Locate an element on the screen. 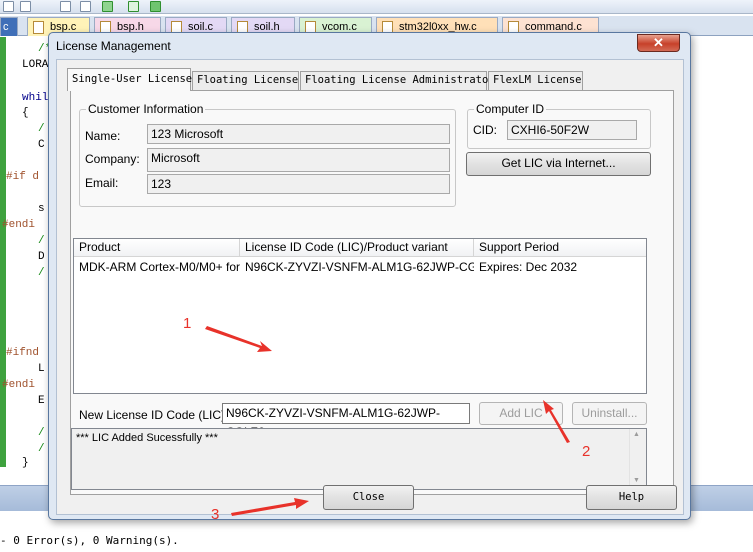  name-label: Name: is located at coordinates (103, 136).